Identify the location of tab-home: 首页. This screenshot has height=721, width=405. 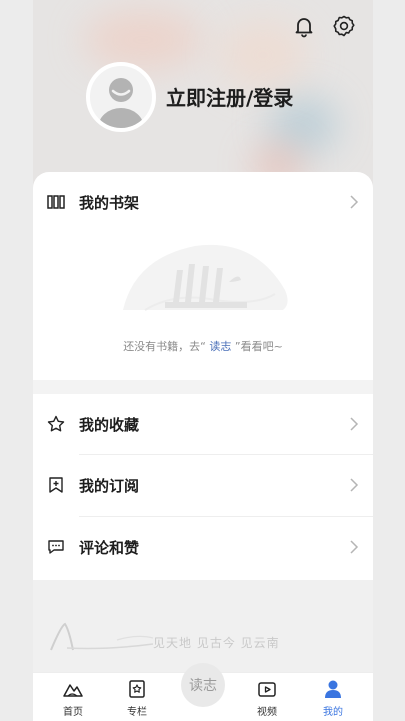
(73, 697).